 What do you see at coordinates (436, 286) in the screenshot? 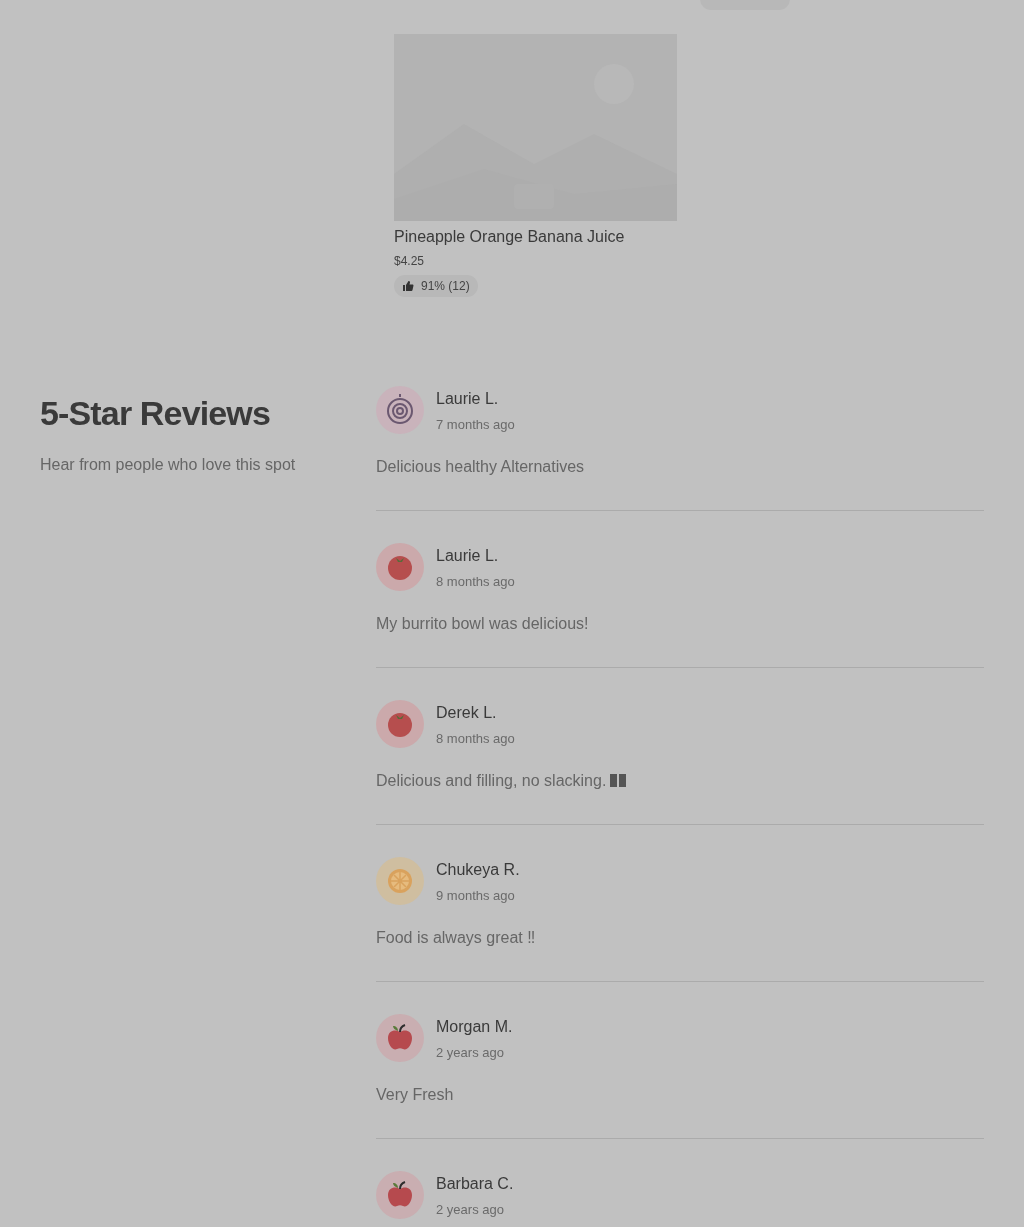
I see `rating-badge: 91% (12)` at bounding box center [436, 286].